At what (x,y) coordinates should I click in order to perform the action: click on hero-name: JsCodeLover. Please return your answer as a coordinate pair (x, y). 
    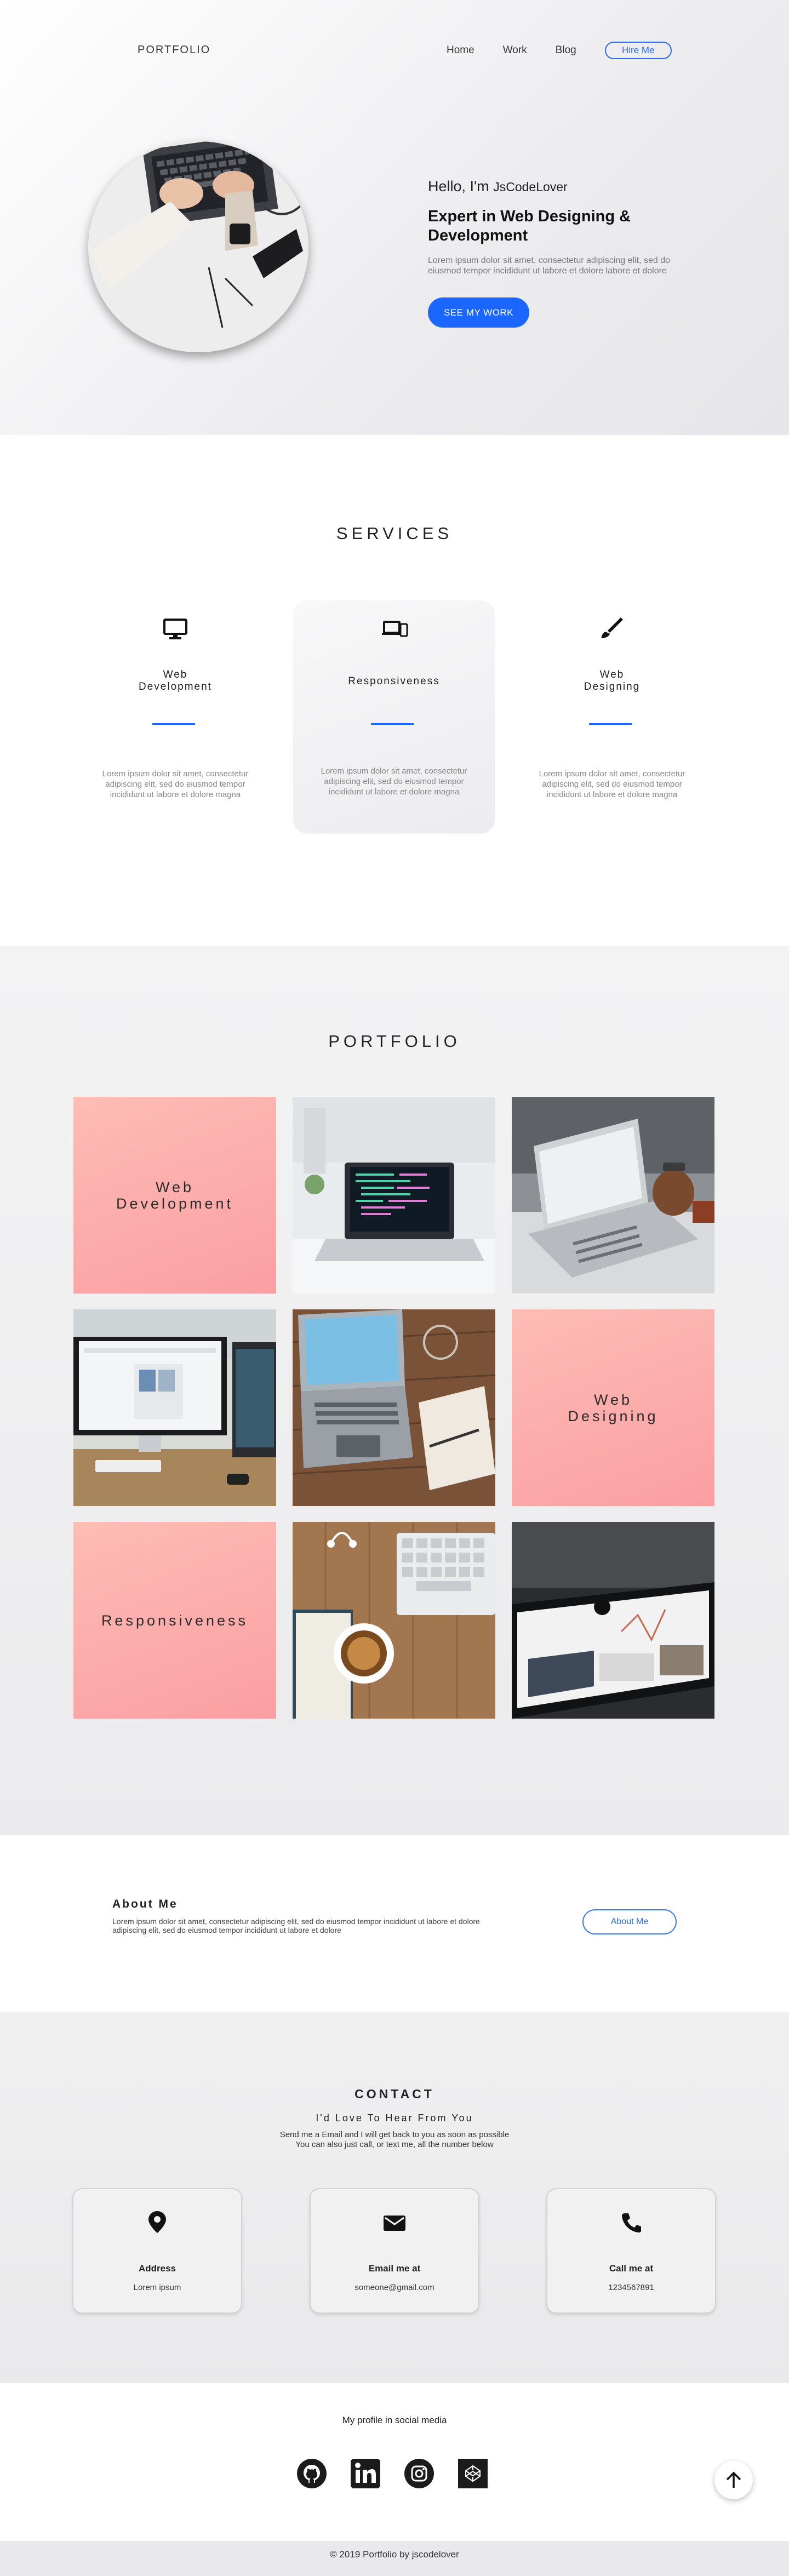
    Looking at the image, I should click on (531, 187).